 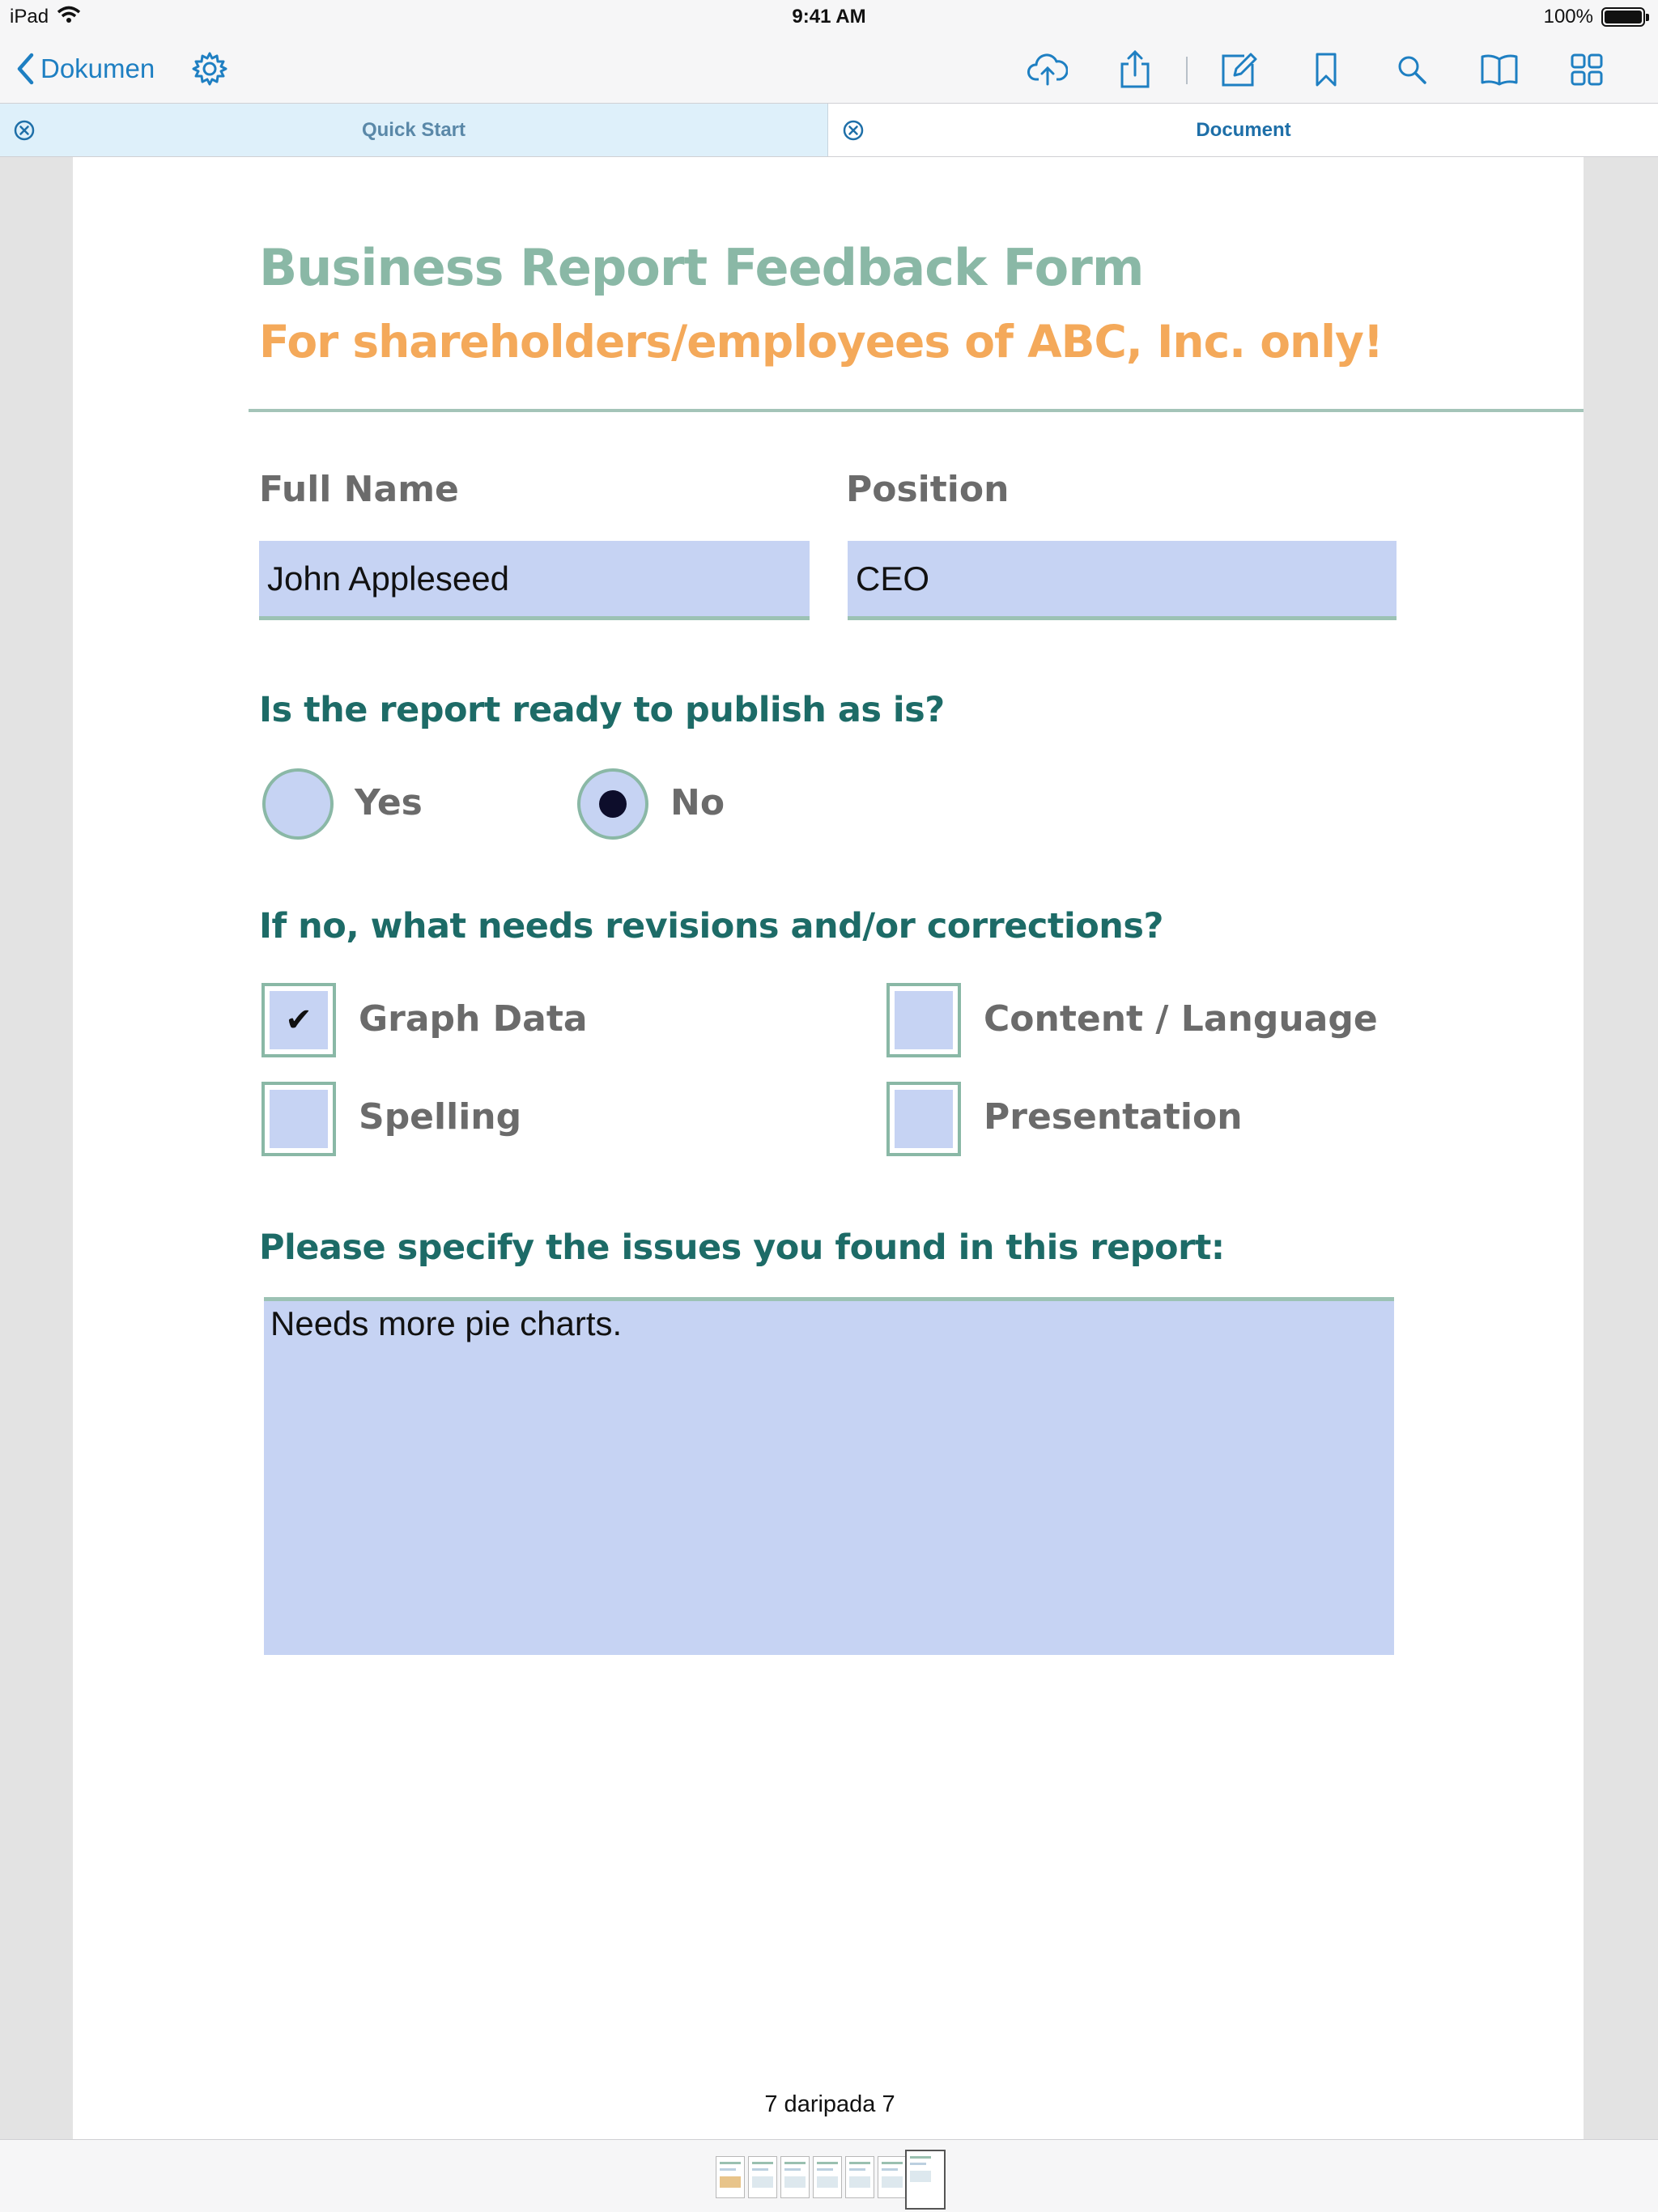 What do you see at coordinates (1181, 1019) in the screenshot?
I see `content-language-label: Content / Language` at bounding box center [1181, 1019].